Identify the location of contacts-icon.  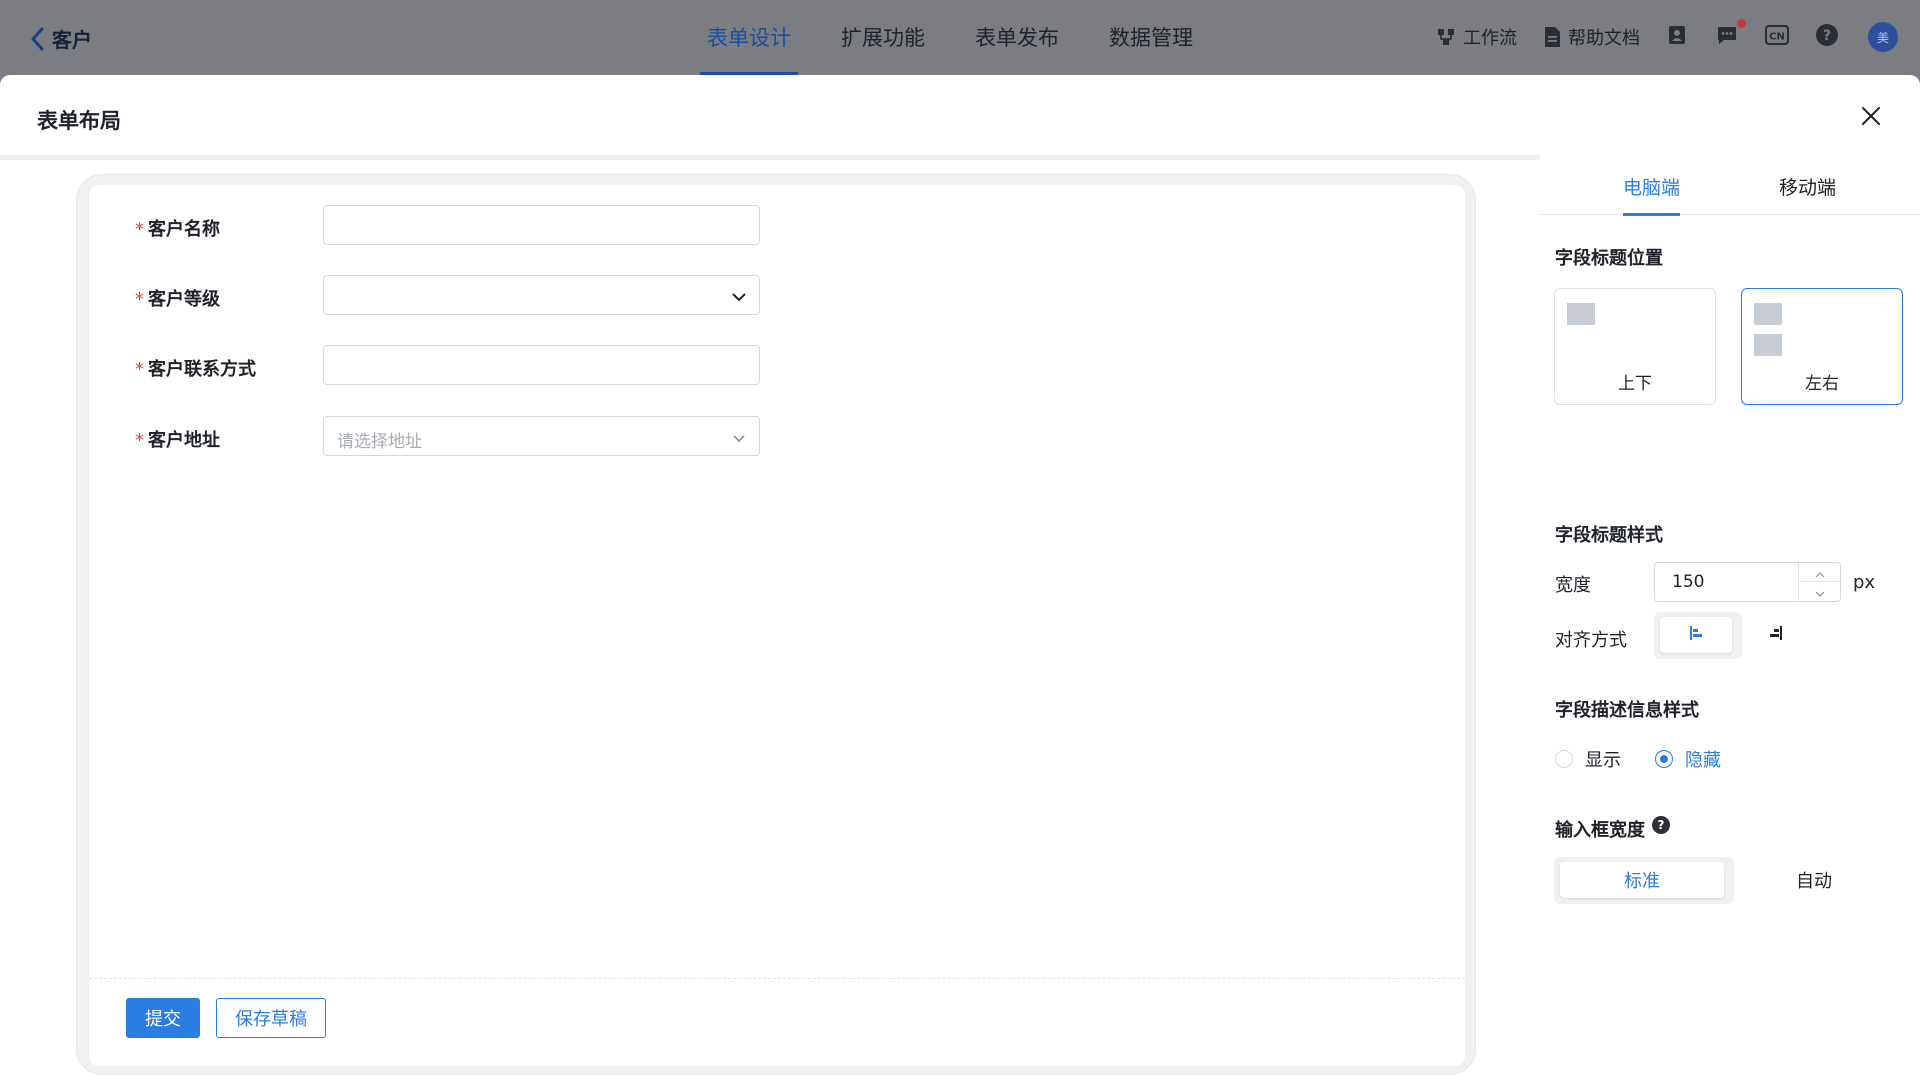
(1677, 37).